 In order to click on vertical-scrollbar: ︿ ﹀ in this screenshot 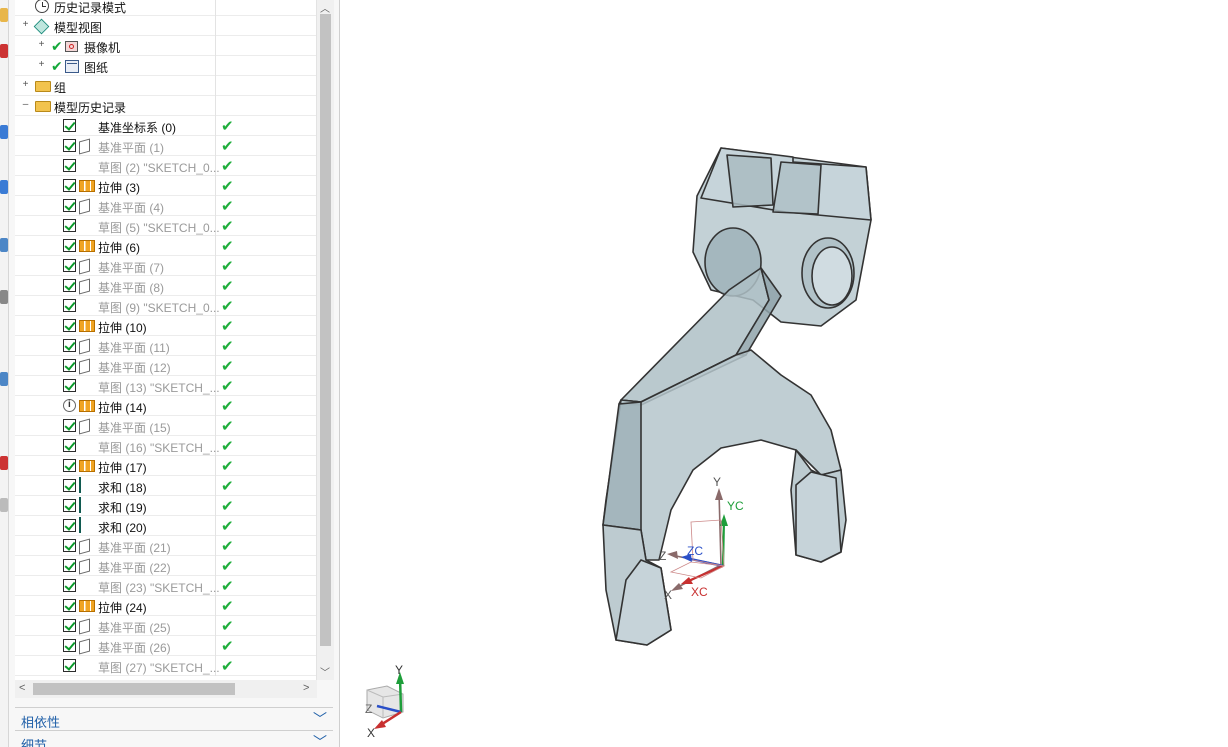, I will do `click(325, 340)`.